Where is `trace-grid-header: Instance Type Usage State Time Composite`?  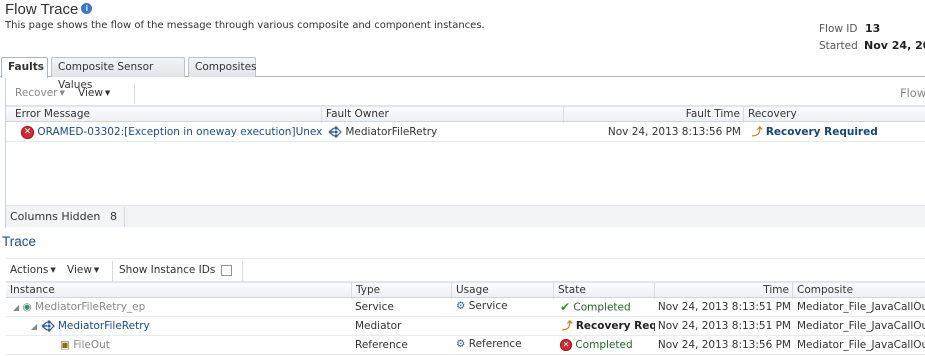
trace-grid-header: Instance Type Usage State Time Composite is located at coordinates (465, 290).